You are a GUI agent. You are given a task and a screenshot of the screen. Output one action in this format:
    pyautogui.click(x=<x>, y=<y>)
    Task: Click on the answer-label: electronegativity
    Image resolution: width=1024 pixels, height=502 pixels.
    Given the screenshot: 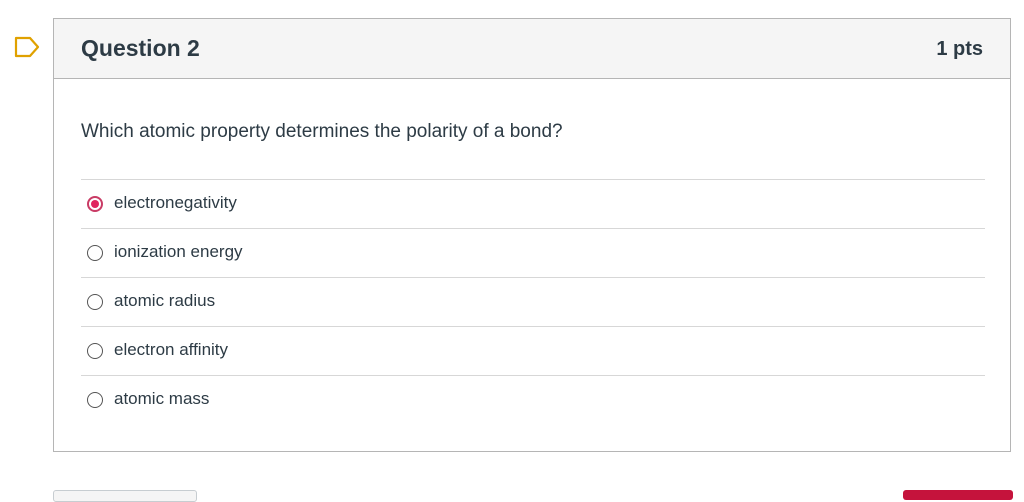 What is the action you would take?
    pyautogui.click(x=175, y=203)
    